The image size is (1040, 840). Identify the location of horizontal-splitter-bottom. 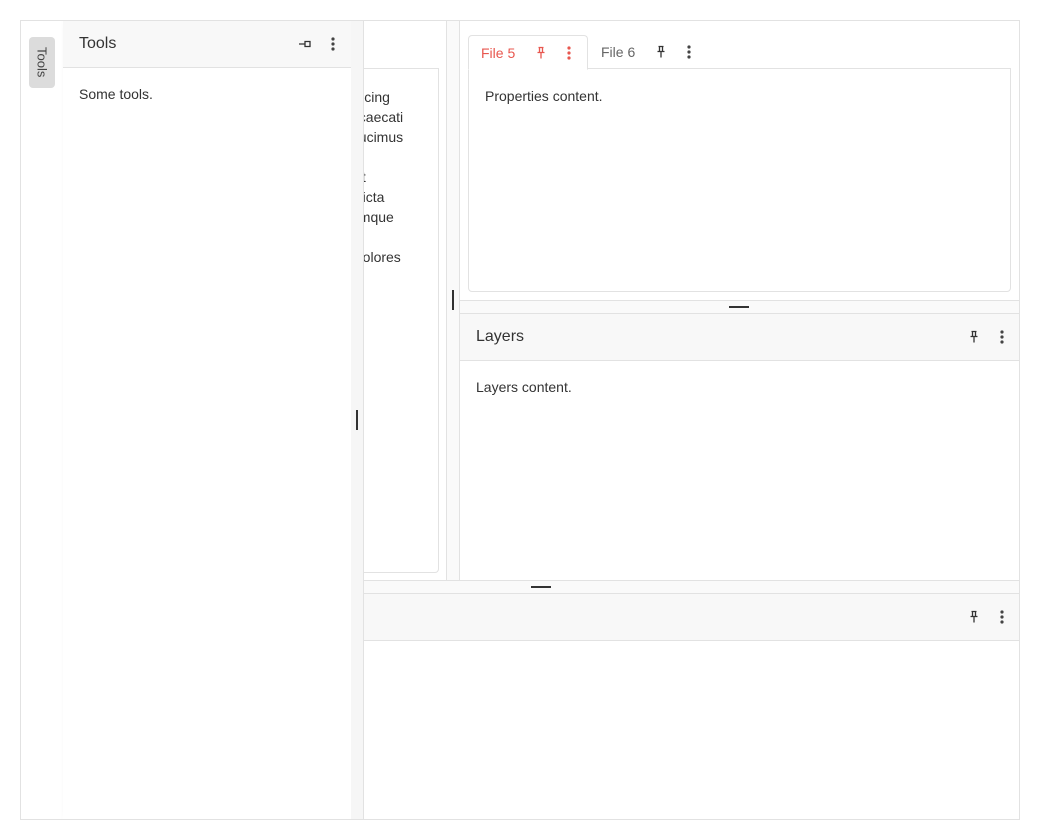
(685, 587).